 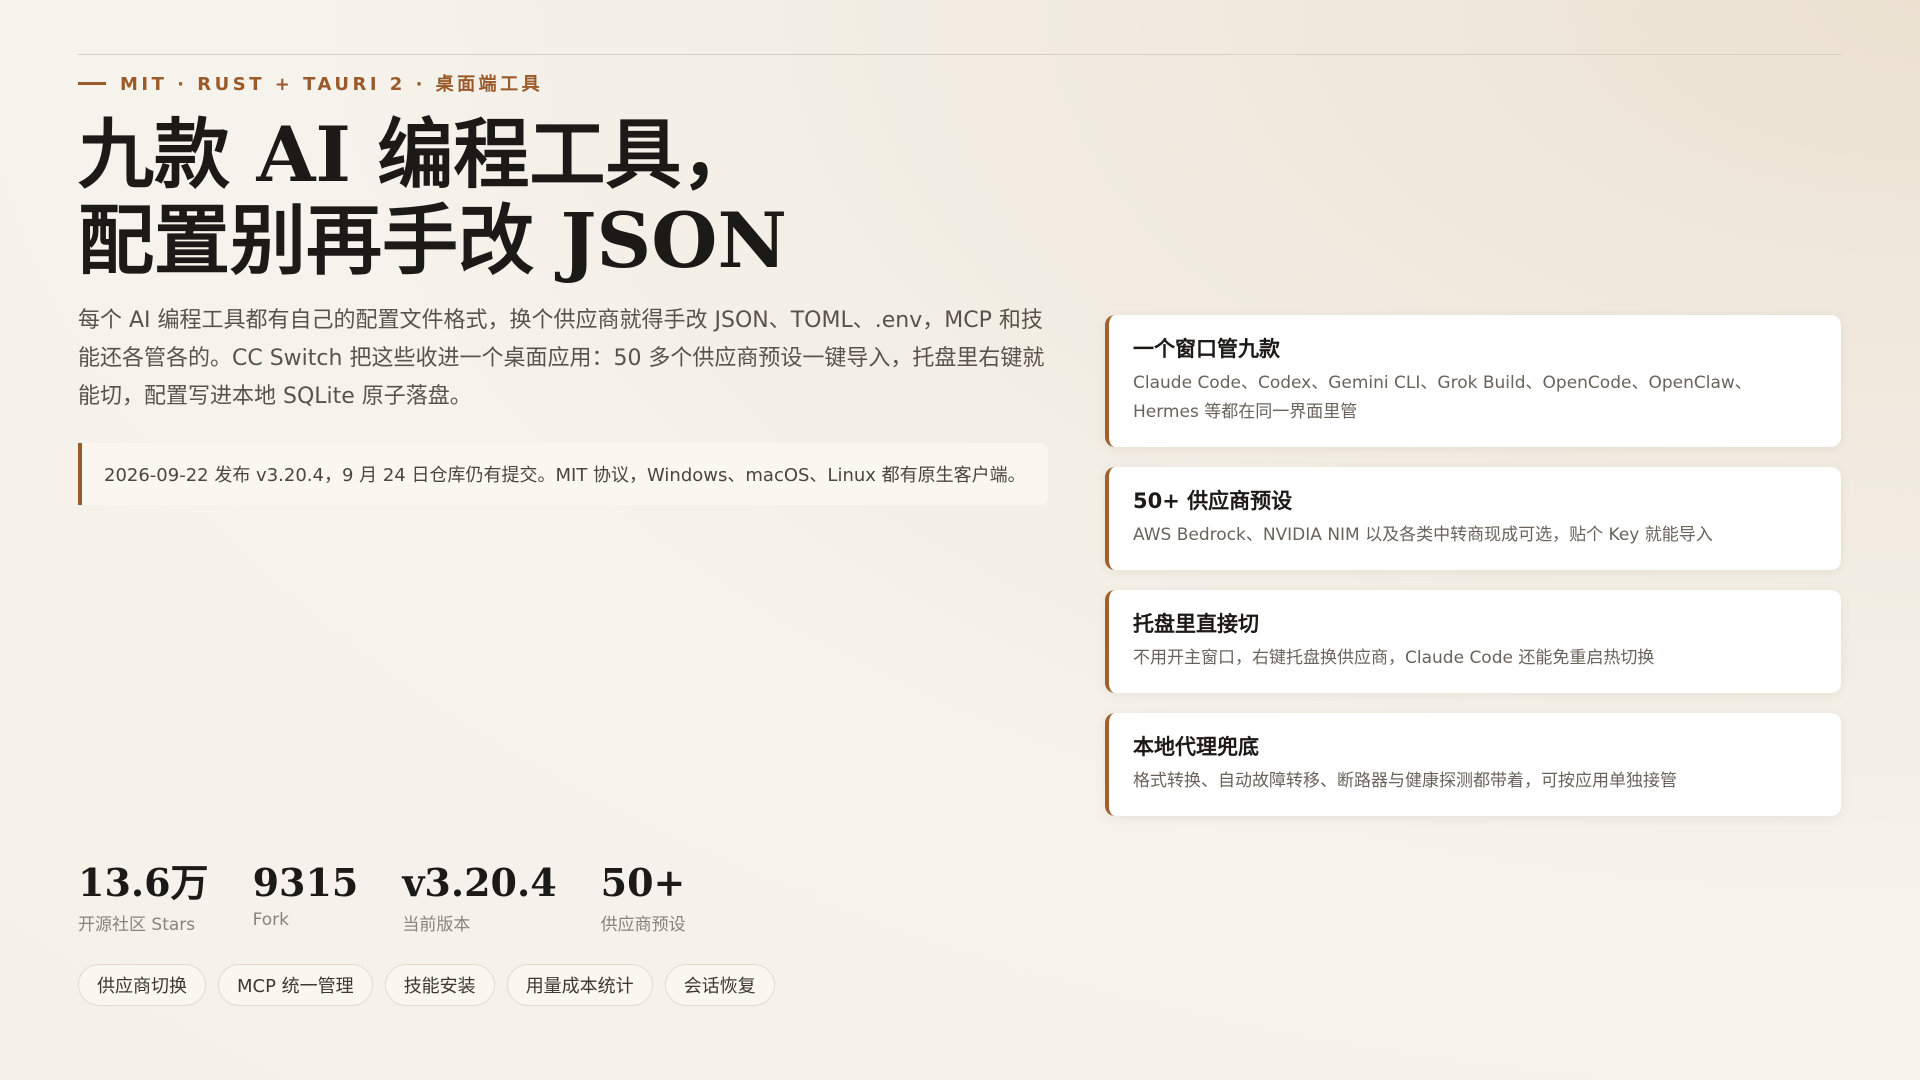 I want to click on stat-value: 9315, so click(x=305, y=882).